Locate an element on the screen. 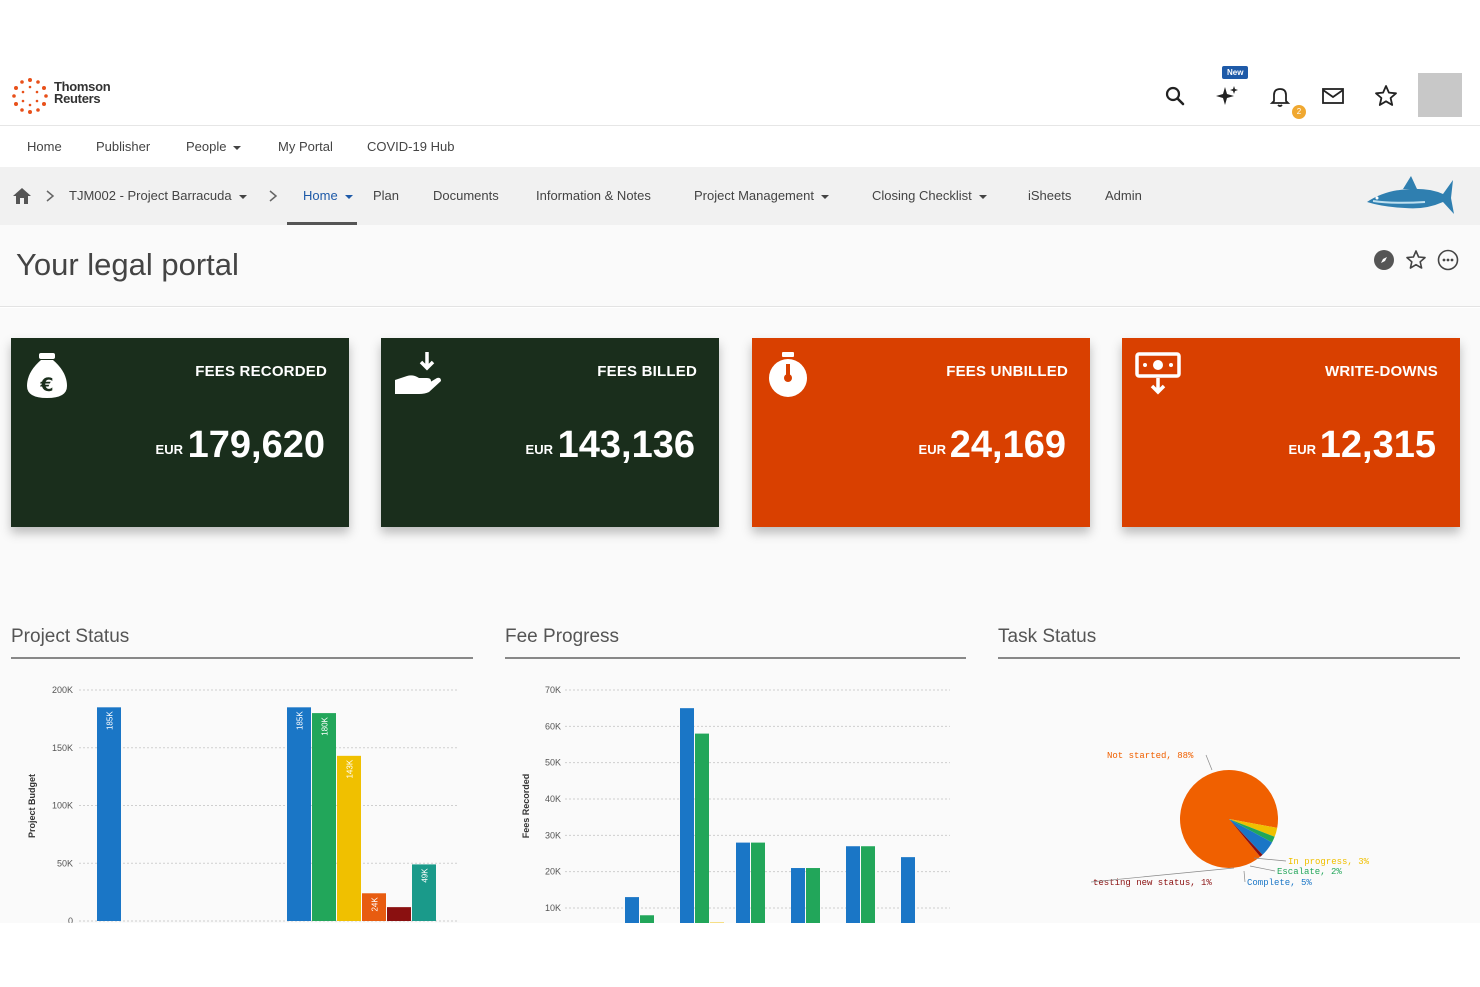  home-icon is located at coordinates (22, 196).